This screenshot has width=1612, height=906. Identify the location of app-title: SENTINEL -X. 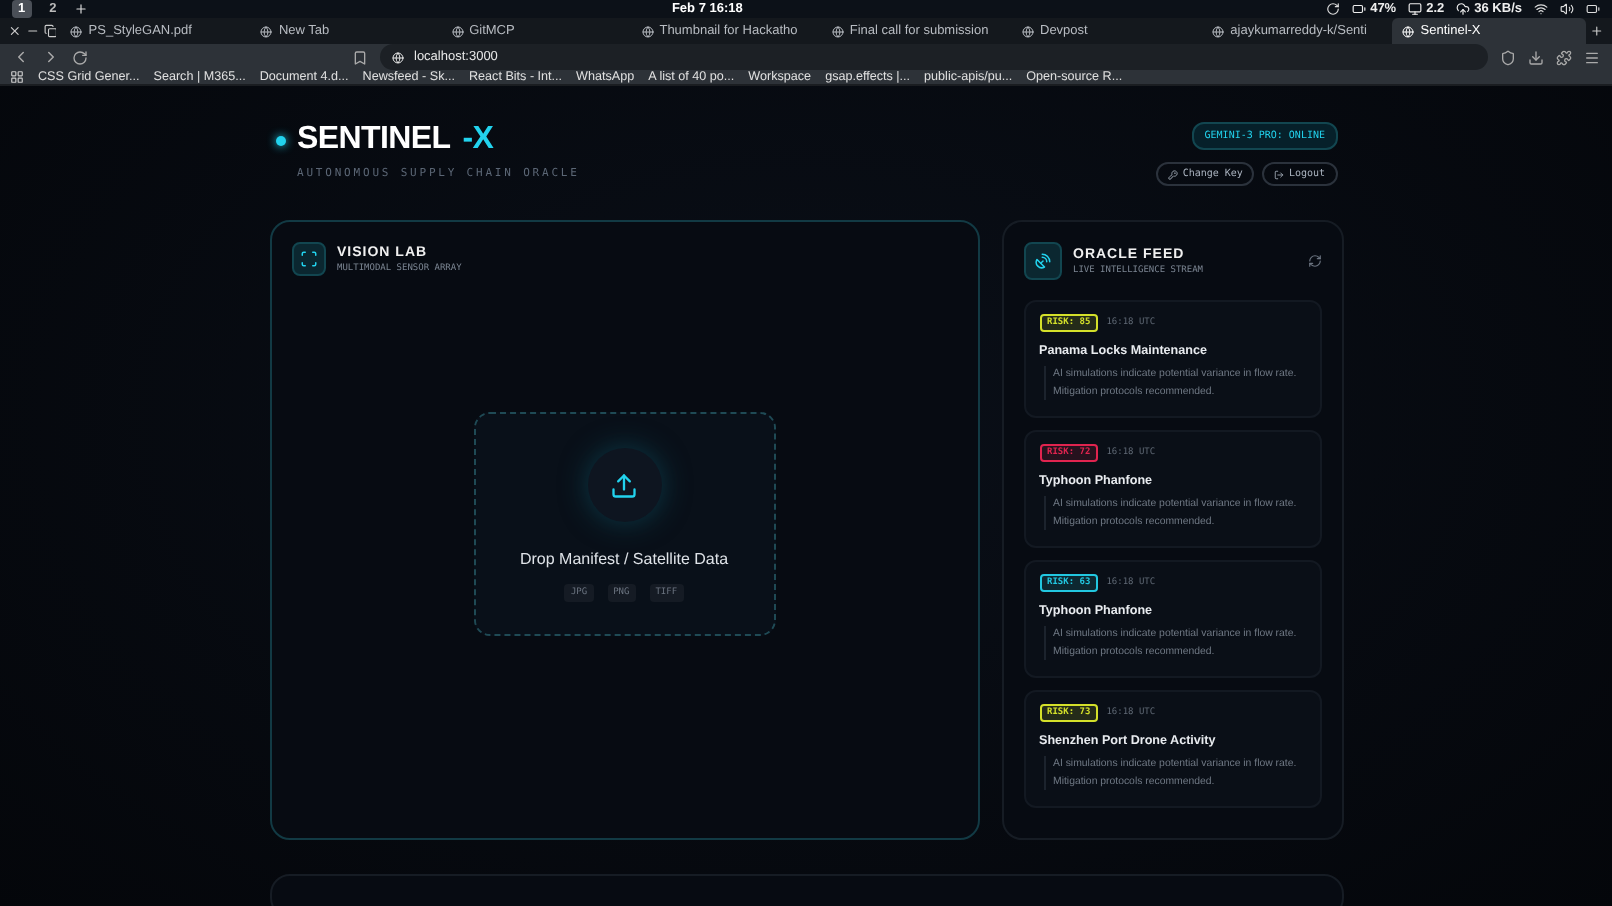
(395, 140).